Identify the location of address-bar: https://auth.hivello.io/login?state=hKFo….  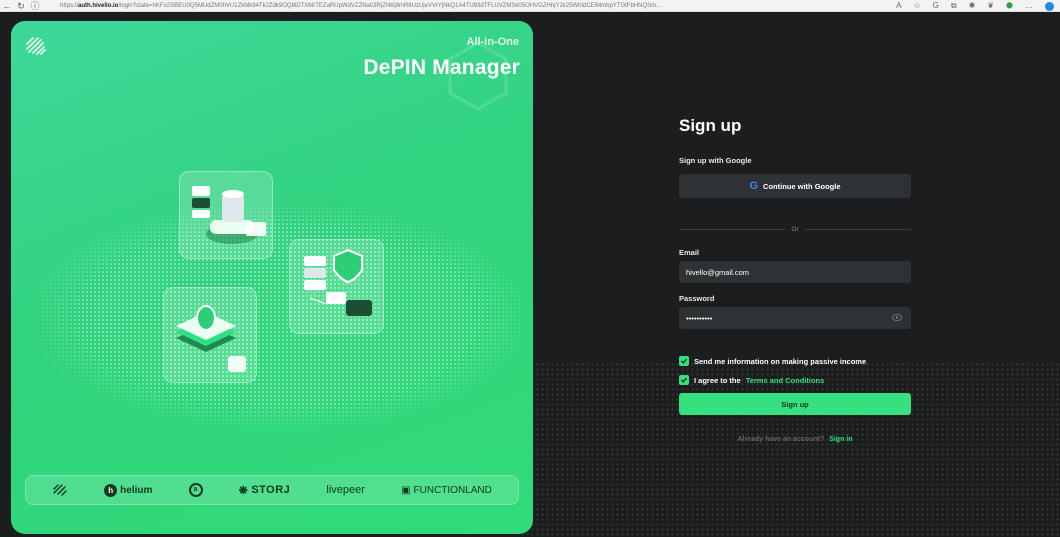
(460, 6).